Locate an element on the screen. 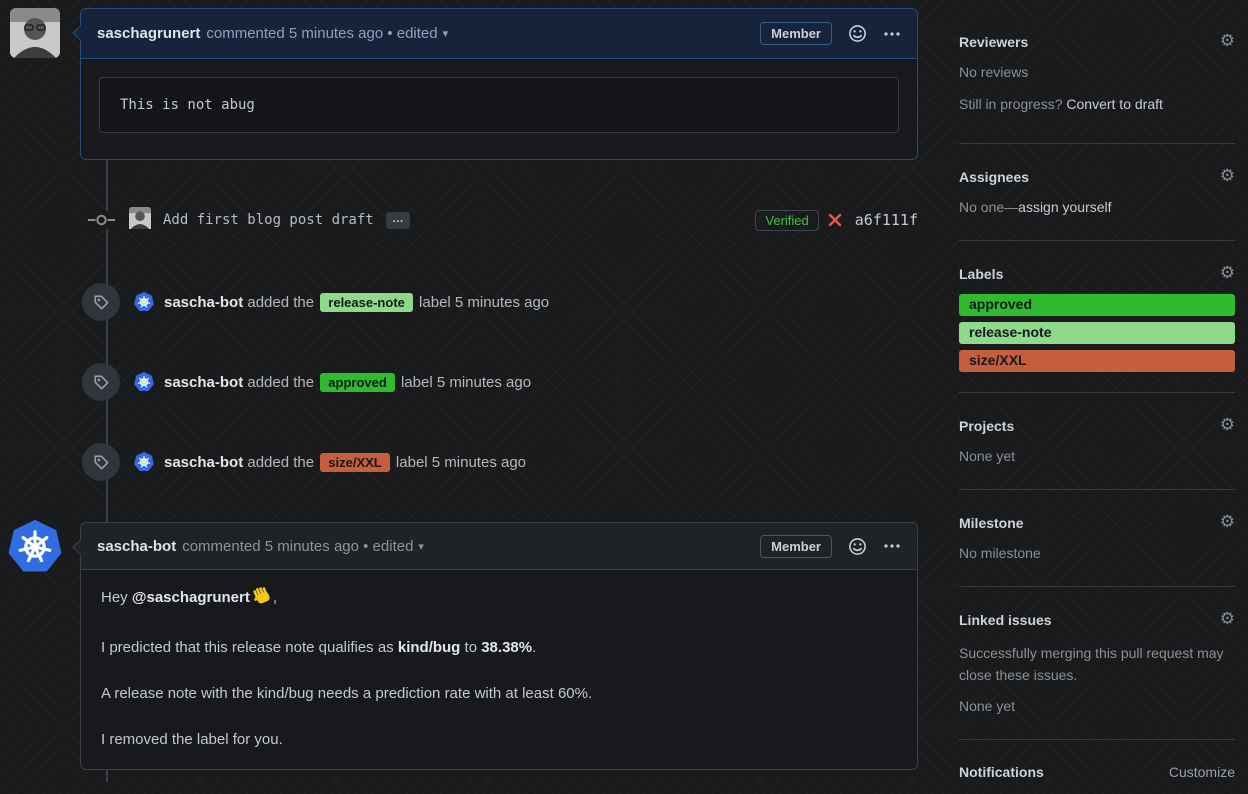  waving-hand-emoji-icon is located at coordinates (263, 599).